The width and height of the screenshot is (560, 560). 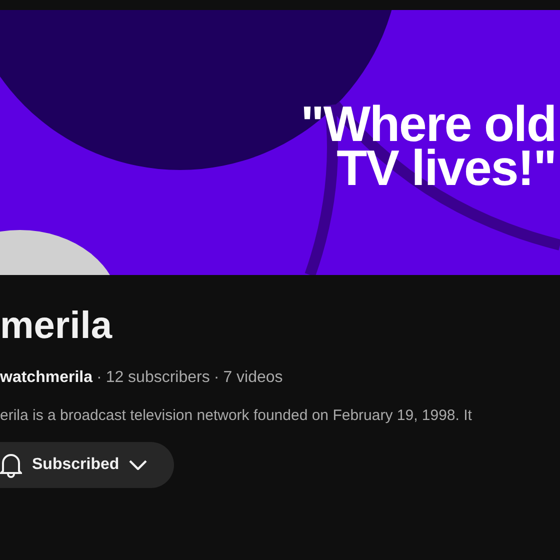 I want to click on caret-icon, so click(x=138, y=465).